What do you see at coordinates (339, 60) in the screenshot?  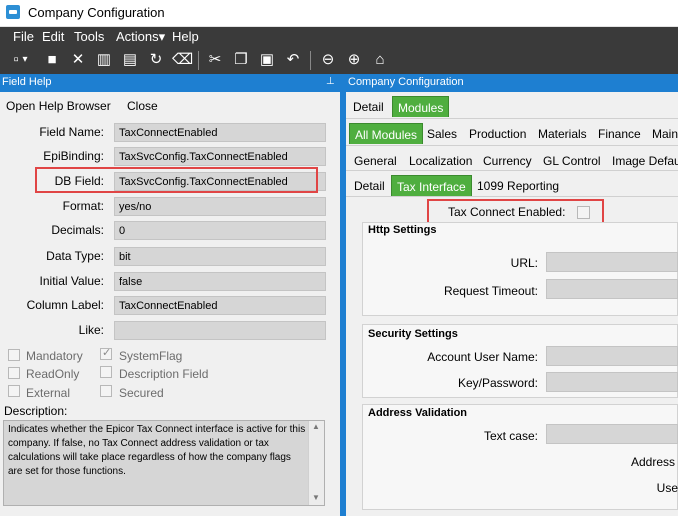 I see `toolbar: ▫ ▾ ■ ✕ ▥ ▤ ↻ ⌫ ✂ ❐ ▣ ↶ ⊖ ⊕ ⌂` at bounding box center [339, 60].